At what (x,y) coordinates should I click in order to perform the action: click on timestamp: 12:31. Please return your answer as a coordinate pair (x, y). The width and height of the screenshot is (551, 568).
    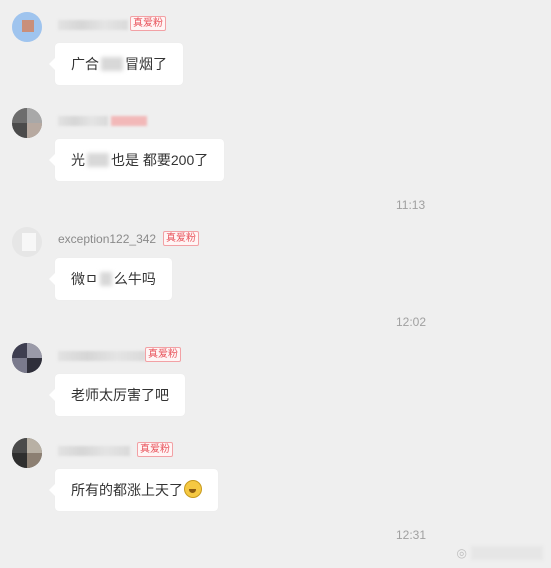
    Looking at the image, I should click on (411, 535).